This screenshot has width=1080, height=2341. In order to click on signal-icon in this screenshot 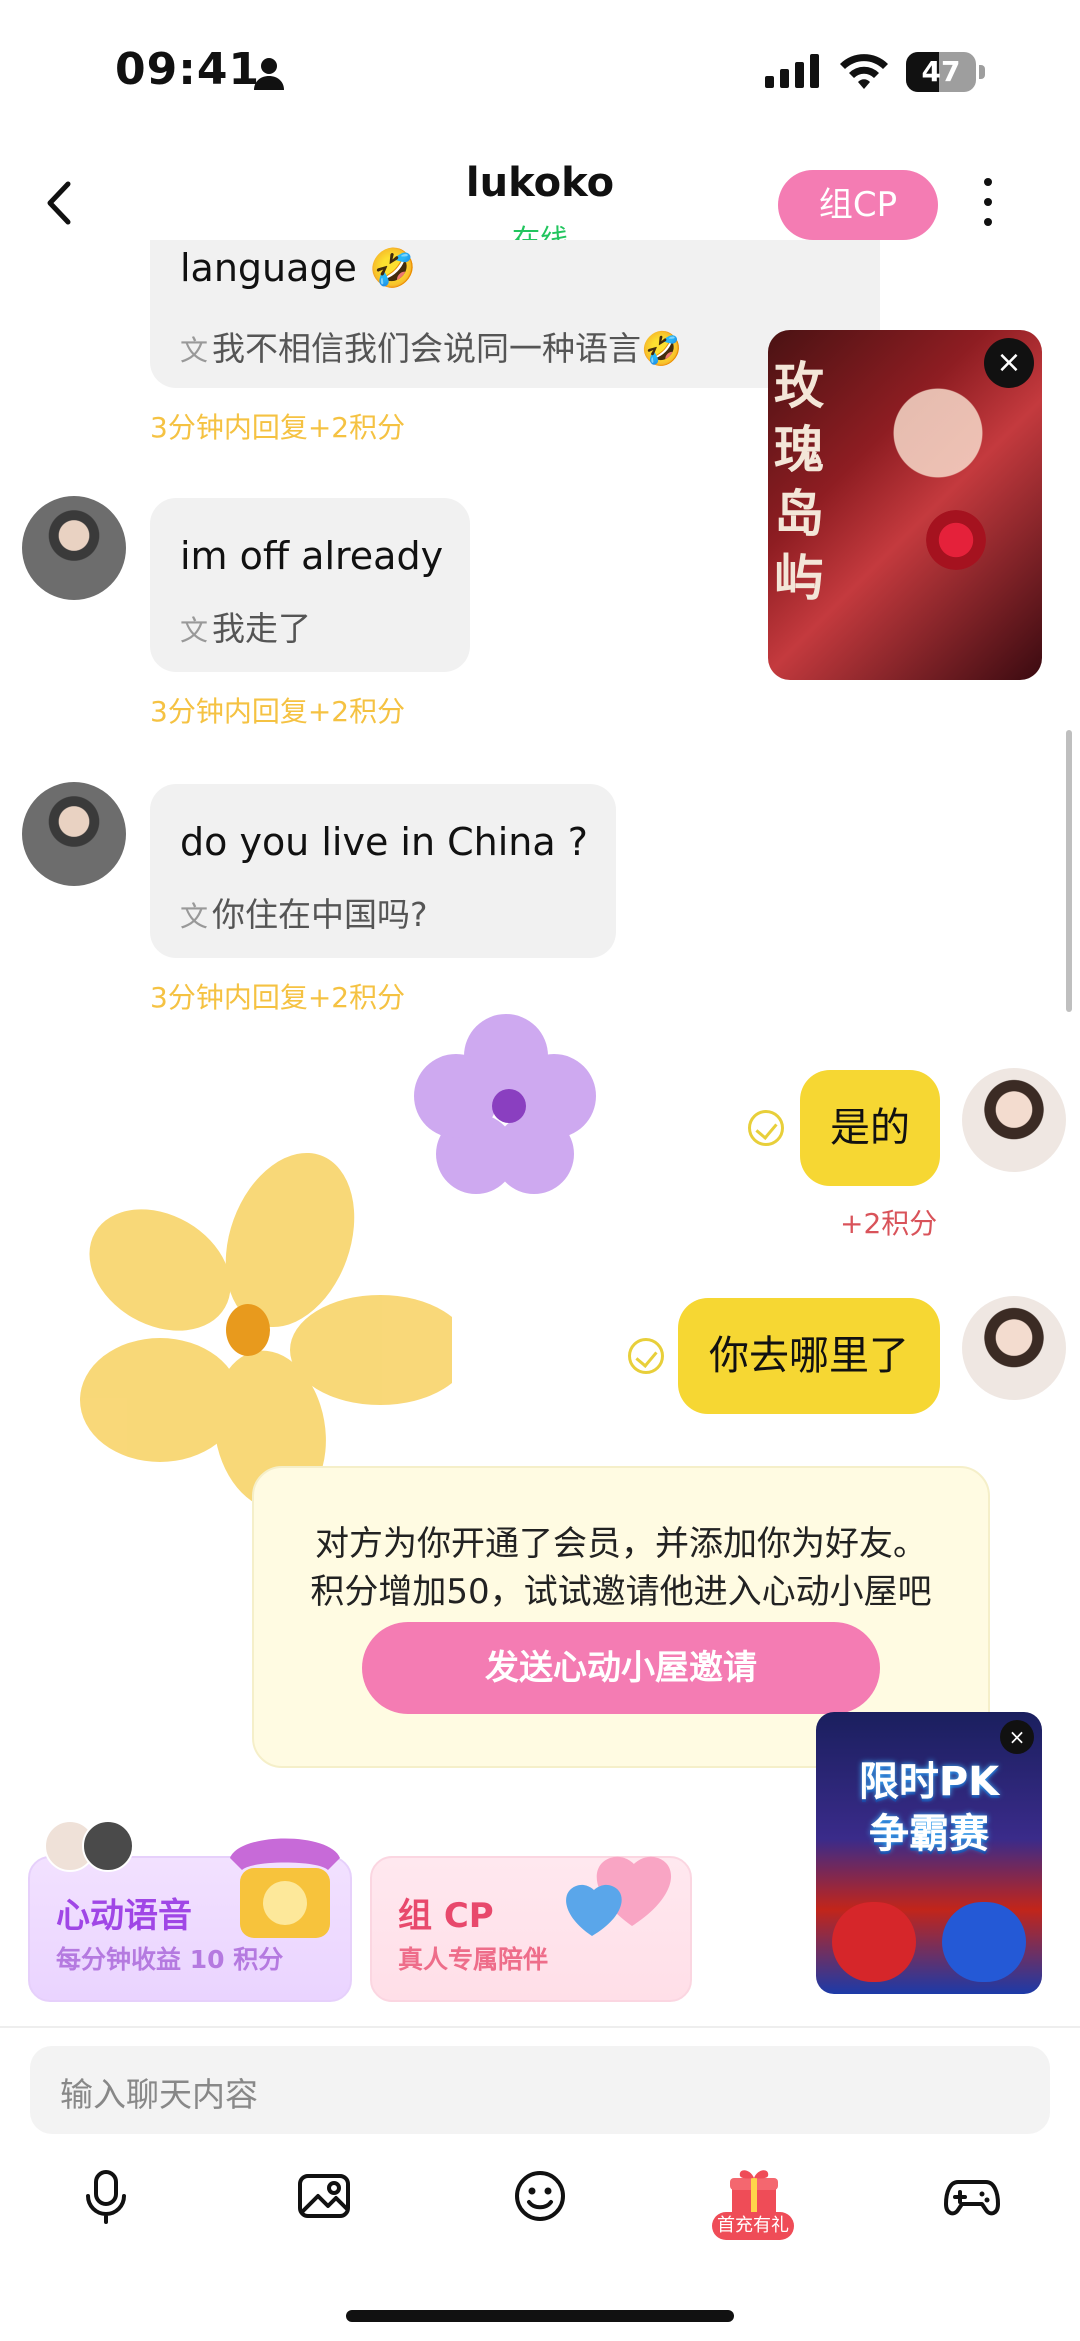, I will do `click(792, 71)`.